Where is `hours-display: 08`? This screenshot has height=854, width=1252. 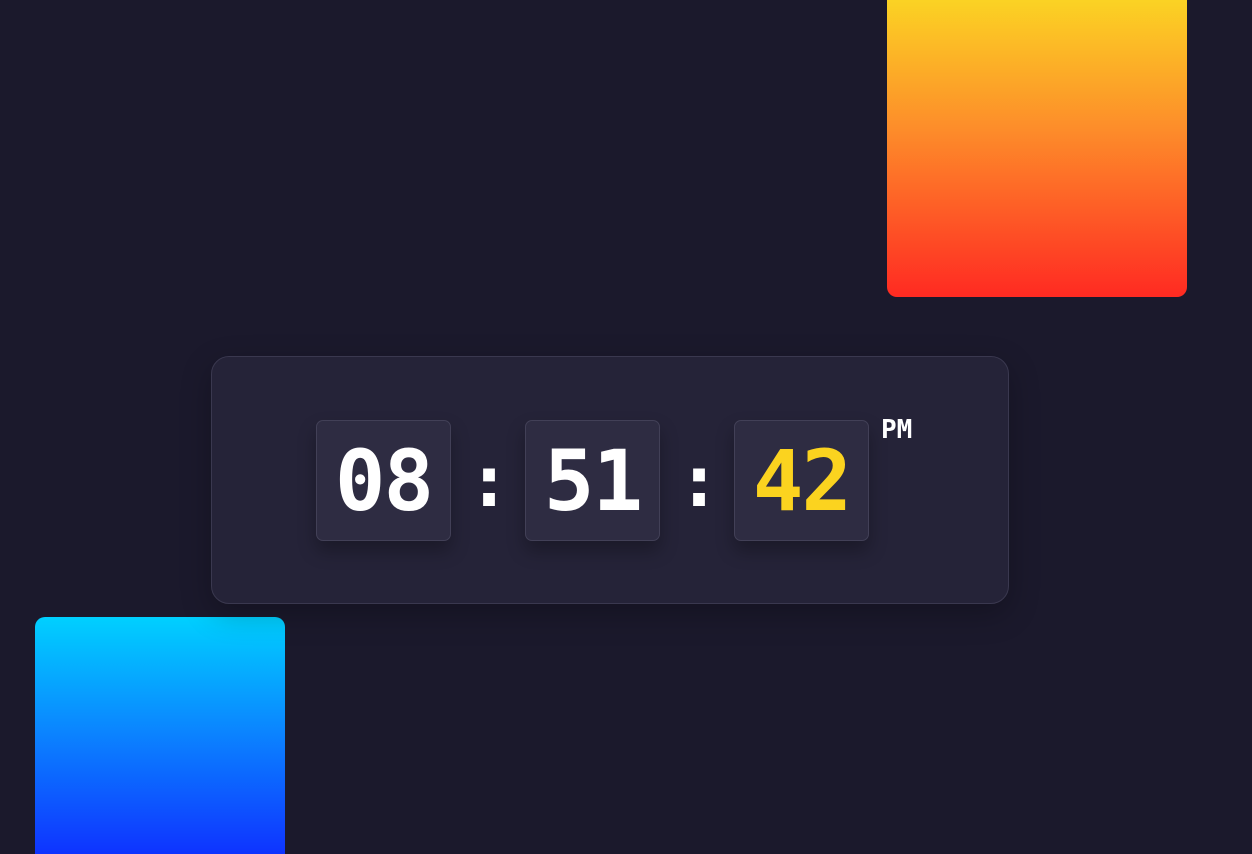
hours-display: 08 is located at coordinates (383, 480).